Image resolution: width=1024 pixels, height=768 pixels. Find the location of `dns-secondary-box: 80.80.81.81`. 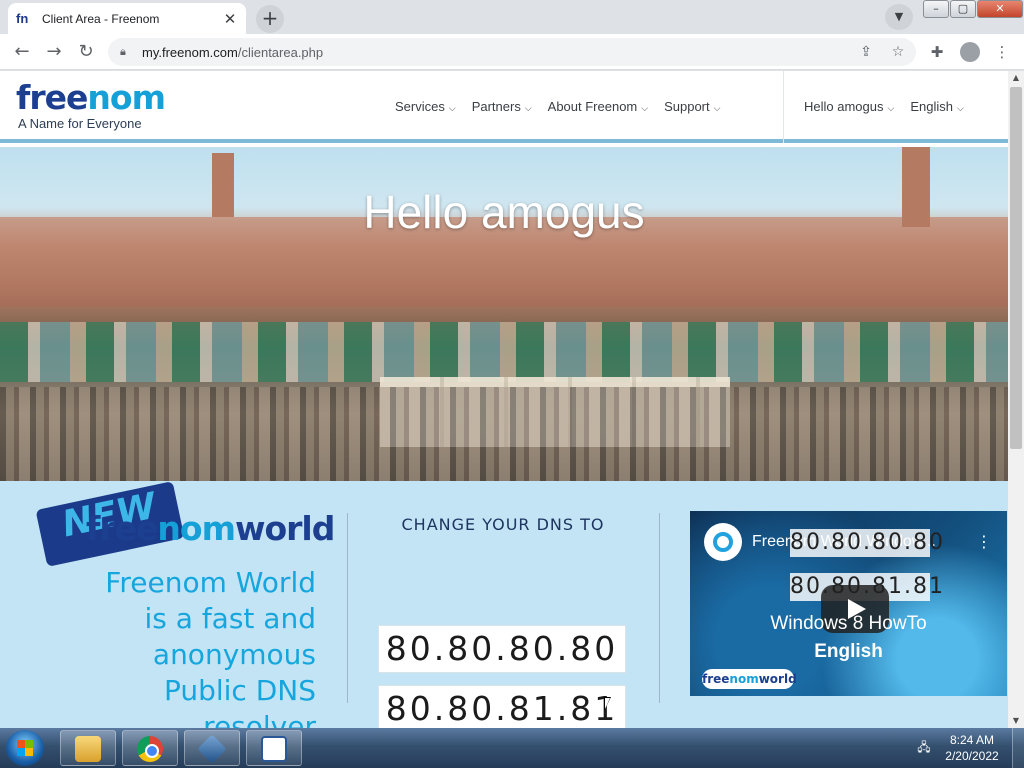

dns-secondary-box: 80.80.81.81 is located at coordinates (502, 706).